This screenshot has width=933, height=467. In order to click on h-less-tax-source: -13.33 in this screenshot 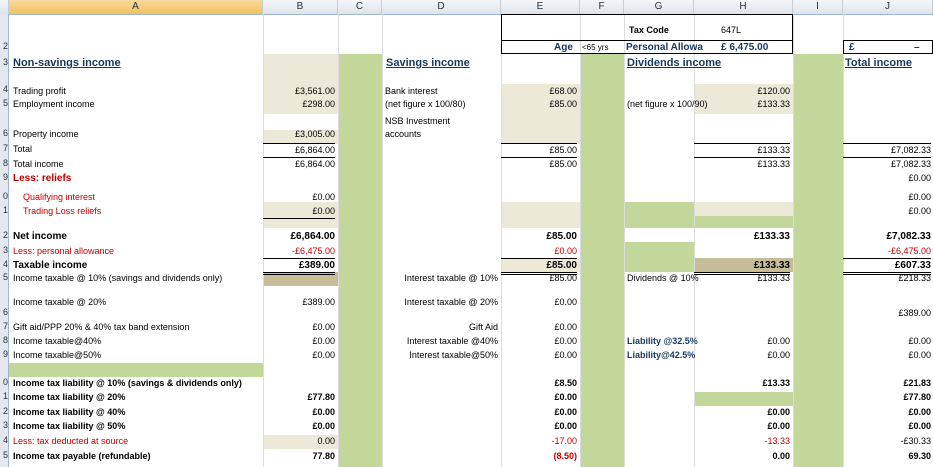, I will do `click(742, 441)`.